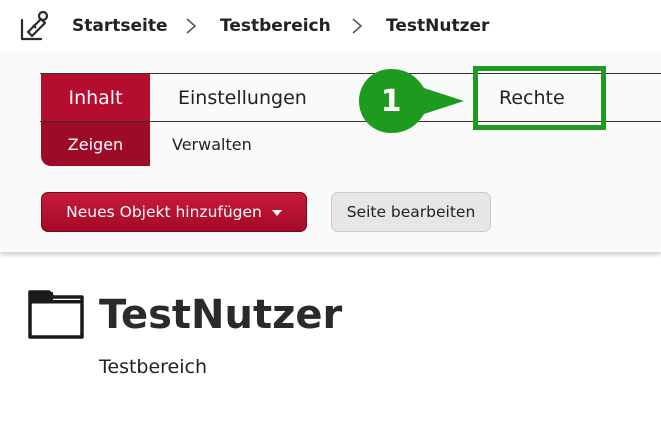  Describe the element at coordinates (221, 315) in the screenshot. I see `page-title: TestNutzer` at that location.